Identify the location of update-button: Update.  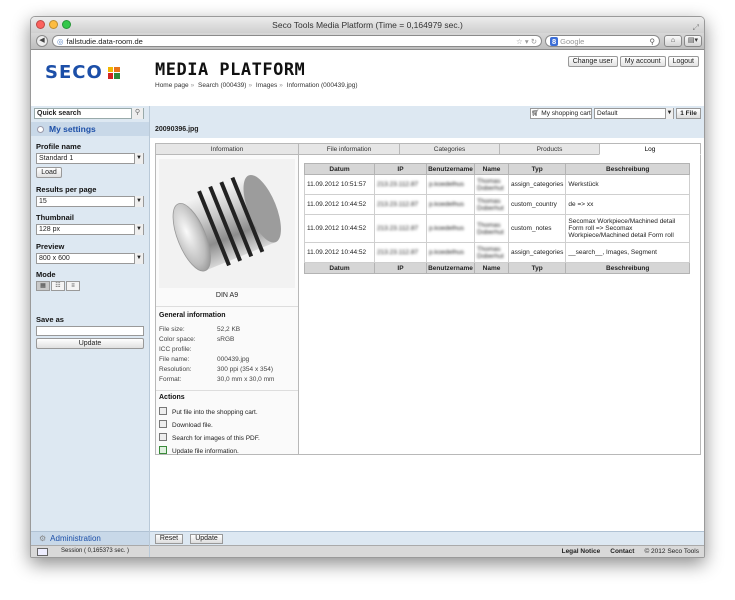
(206, 539).